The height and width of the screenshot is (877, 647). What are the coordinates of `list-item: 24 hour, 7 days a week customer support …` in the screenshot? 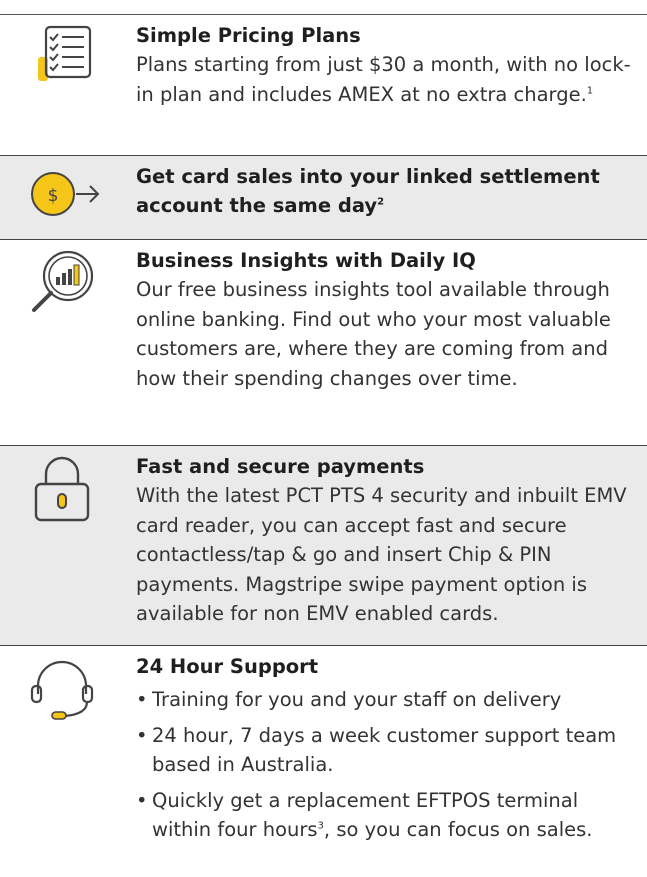 It's located at (388, 750).